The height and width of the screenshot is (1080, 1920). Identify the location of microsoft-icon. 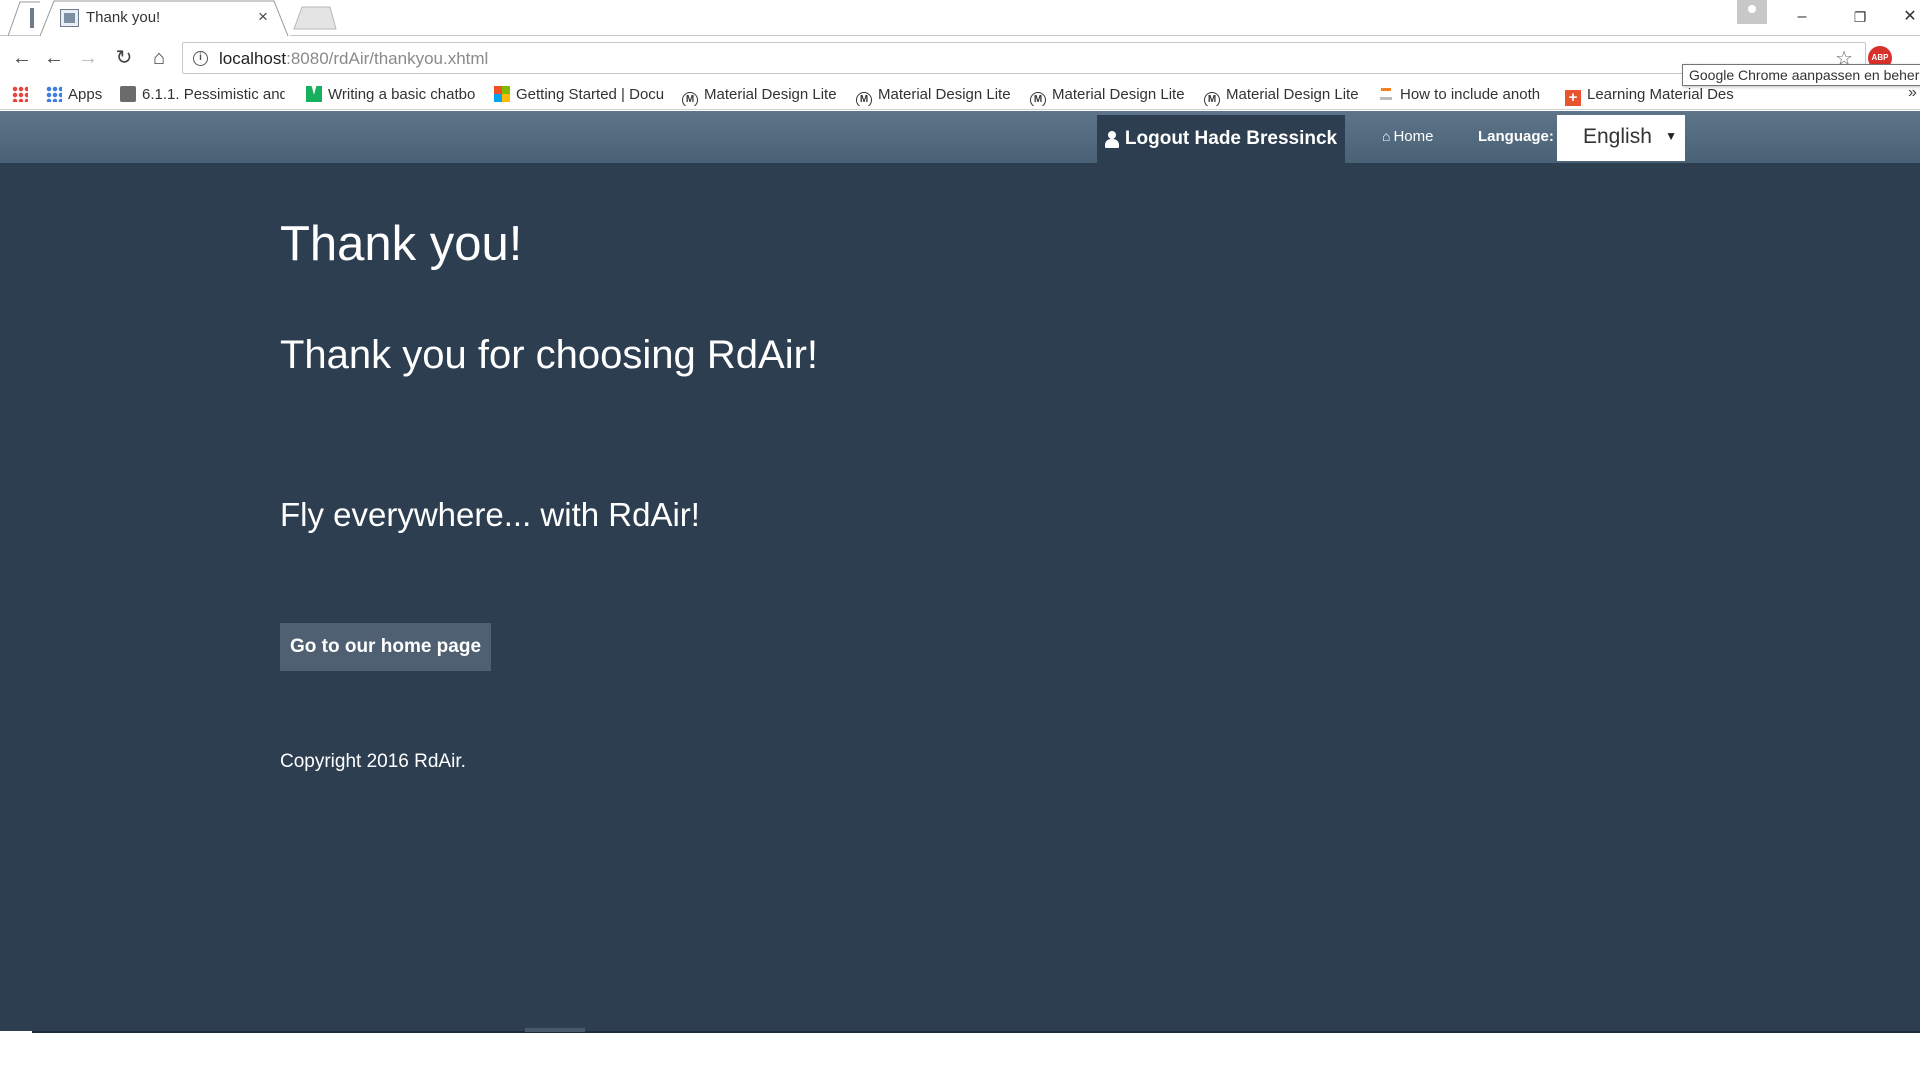
(502, 94).